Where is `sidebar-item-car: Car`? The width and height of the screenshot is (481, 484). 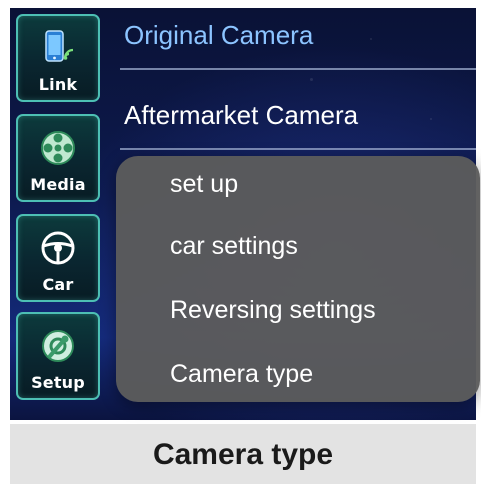
sidebar-item-car: Car is located at coordinates (58, 258).